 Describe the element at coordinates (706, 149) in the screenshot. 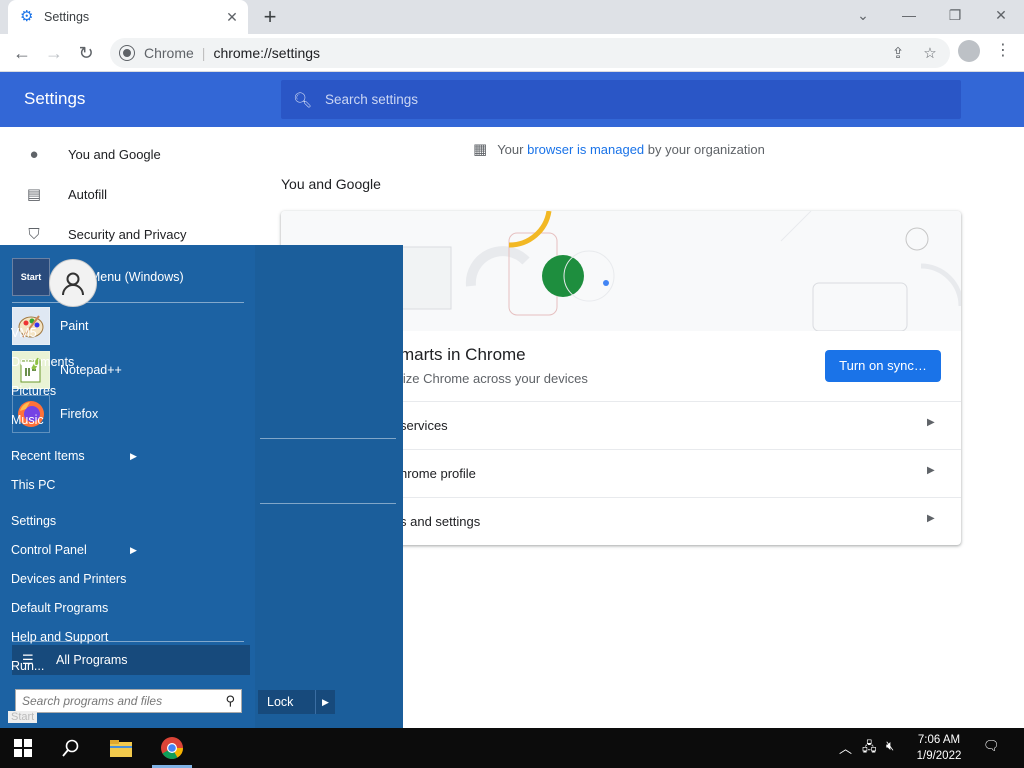

I see `managed-suffix: by your organization` at that location.